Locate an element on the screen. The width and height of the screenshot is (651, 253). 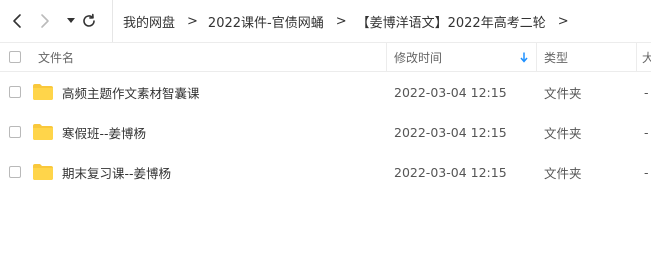
column-header-modified-label: 修改时间 is located at coordinates (418, 57).